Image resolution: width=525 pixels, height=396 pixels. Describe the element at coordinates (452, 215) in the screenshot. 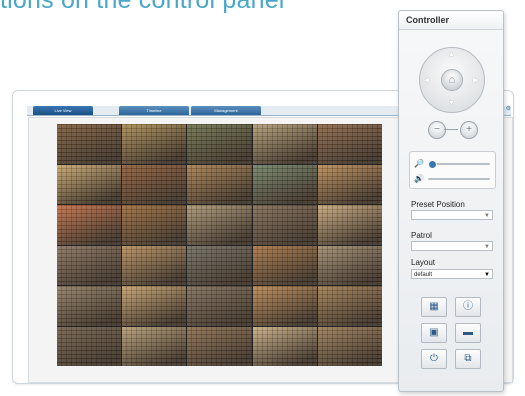

I see `preset-position-select: ▼` at that location.